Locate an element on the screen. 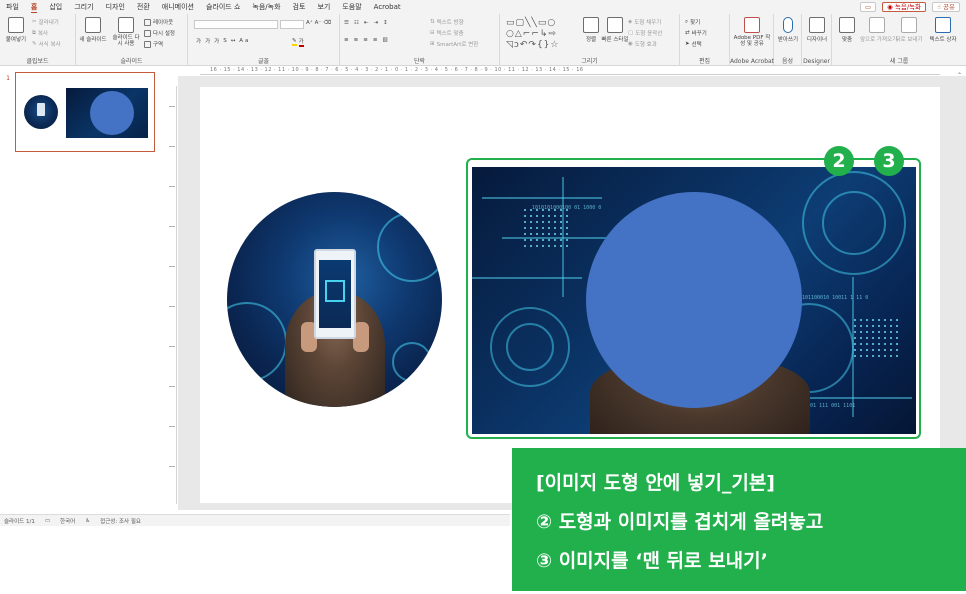 The height and width of the screenshot is (594, 966). sort-button: 맞춤 is located at coordinates (847, 30).